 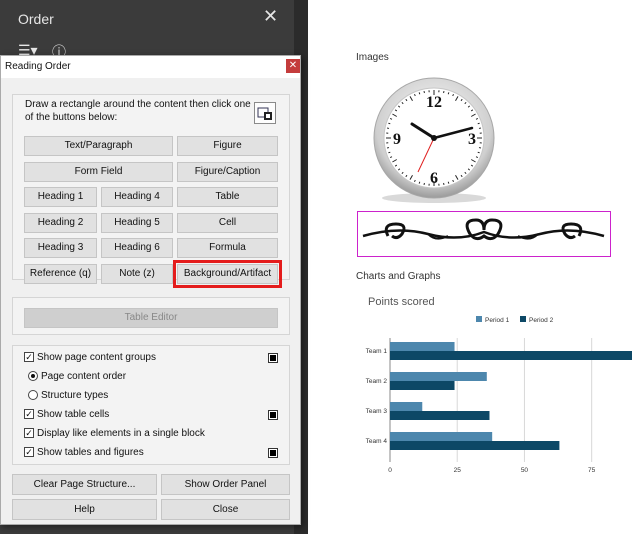 What do you see at coordinates (592, 470) in the screenshot?
I see `x-tick-label: 75` at bounding box center [592, 470].